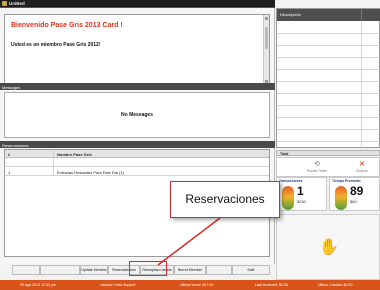 Image resolution: width=380 pixels, height=290 pixels. I want to click on row-name: Entradas Restantes Para Este Dia (1), so click(90, 172).